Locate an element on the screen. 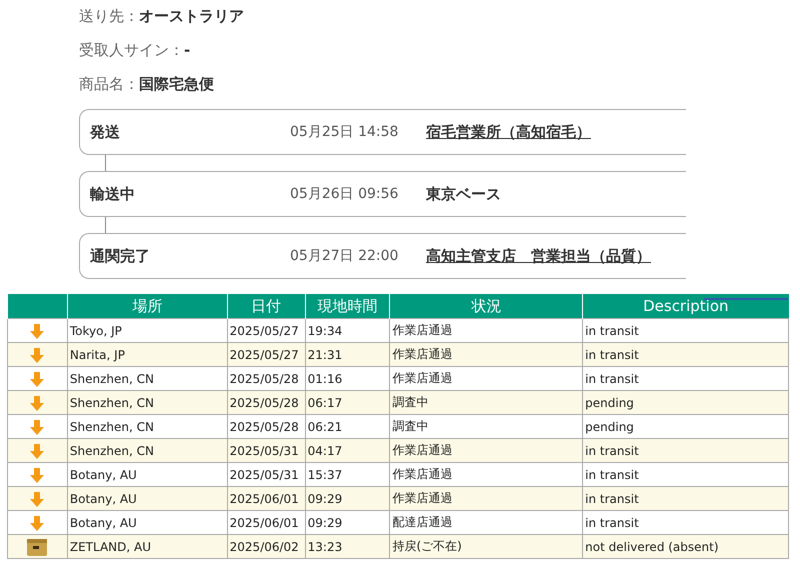  location-link: 宿毛営業所（高知宿毛） is located at coordinates (508, 132).